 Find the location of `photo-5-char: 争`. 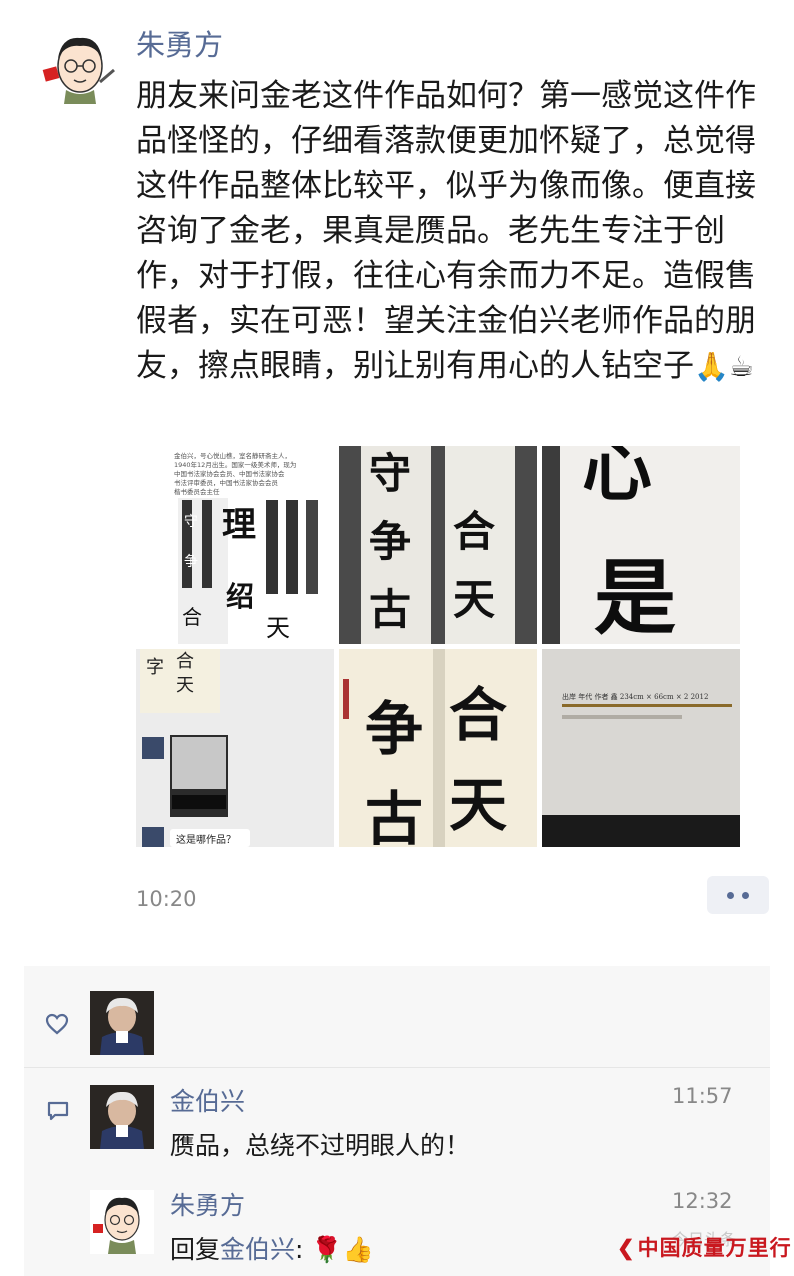

photo-5-char: 争 is located at coordinates (394, 729).